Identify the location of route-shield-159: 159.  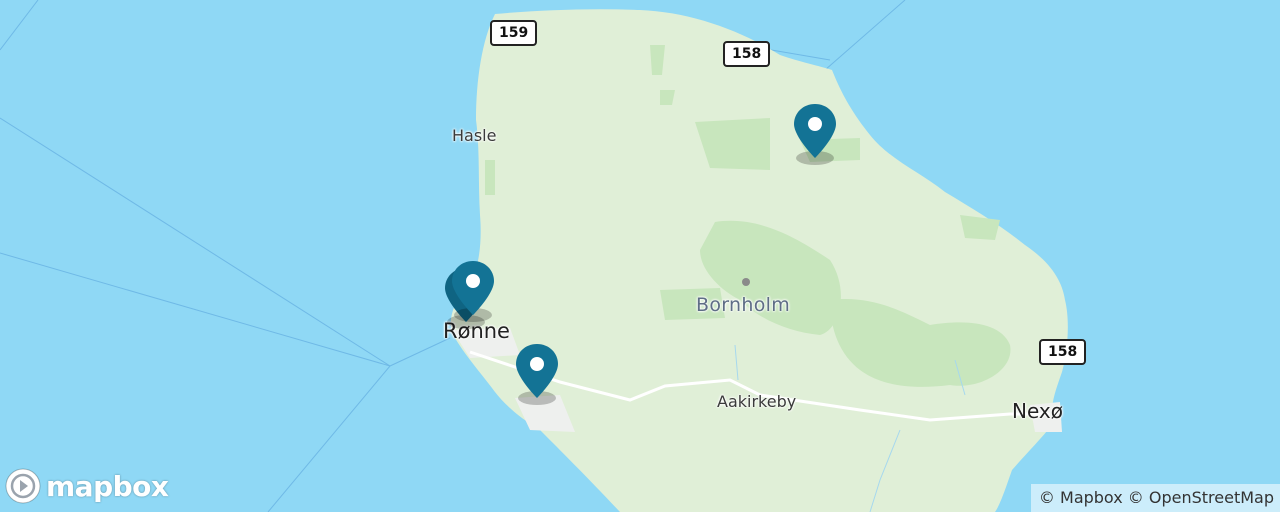
(514, 33).